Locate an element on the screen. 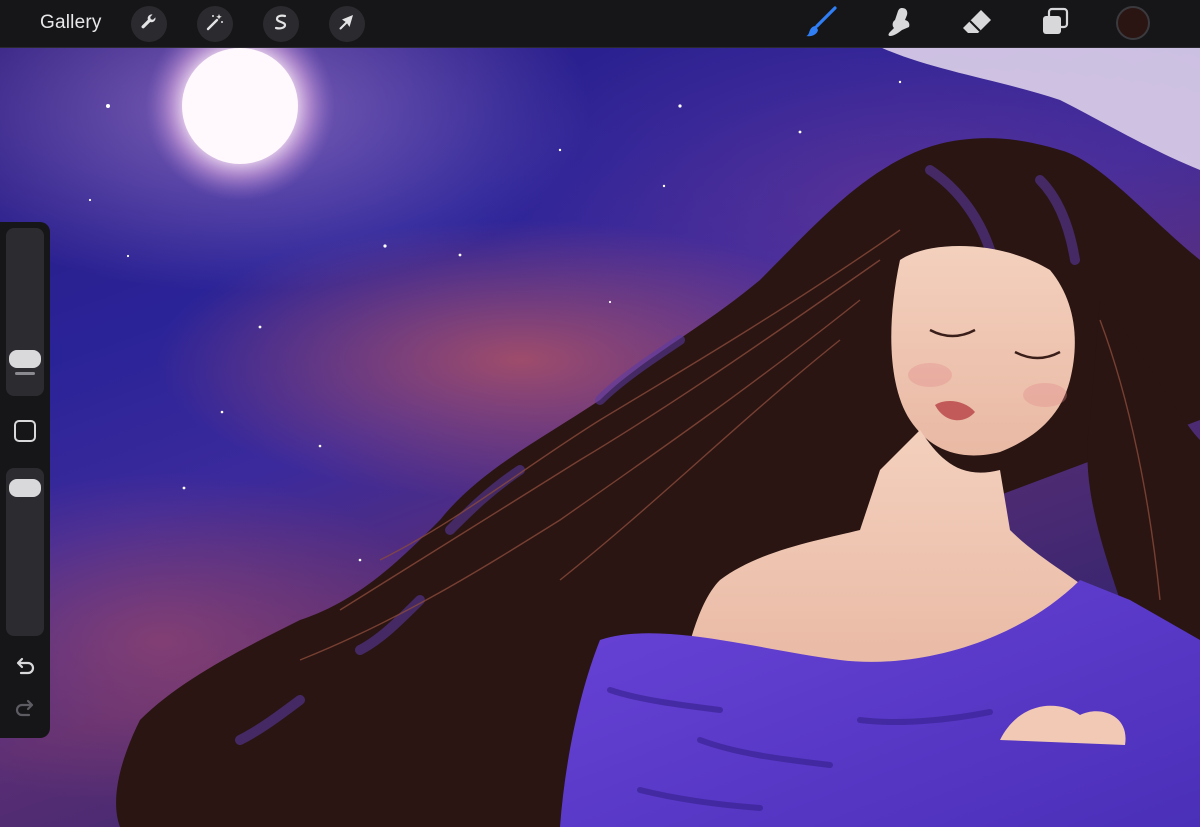  wrench-icon is located at coordinates (149, 24).